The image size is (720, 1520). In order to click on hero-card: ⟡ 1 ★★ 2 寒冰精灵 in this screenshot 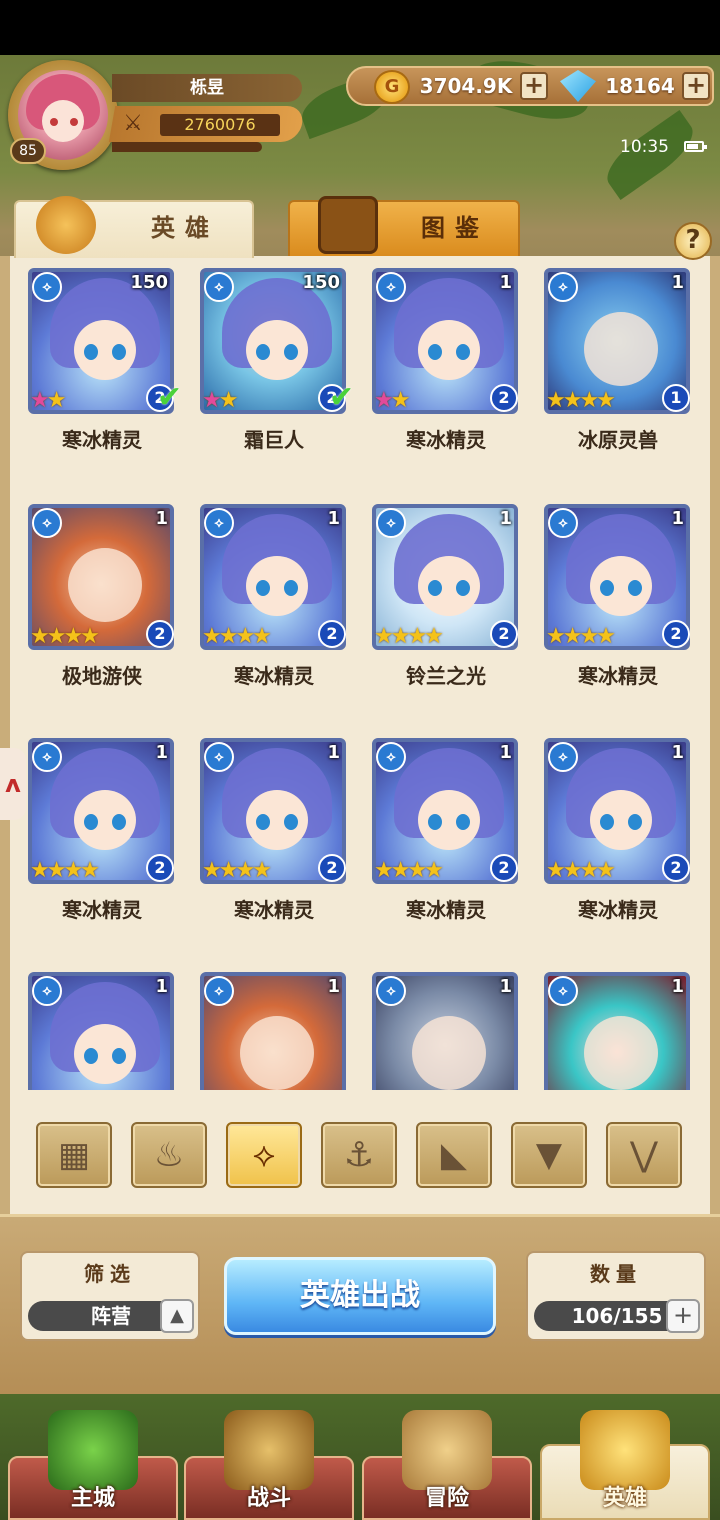, I will do `click(446, 371)`.